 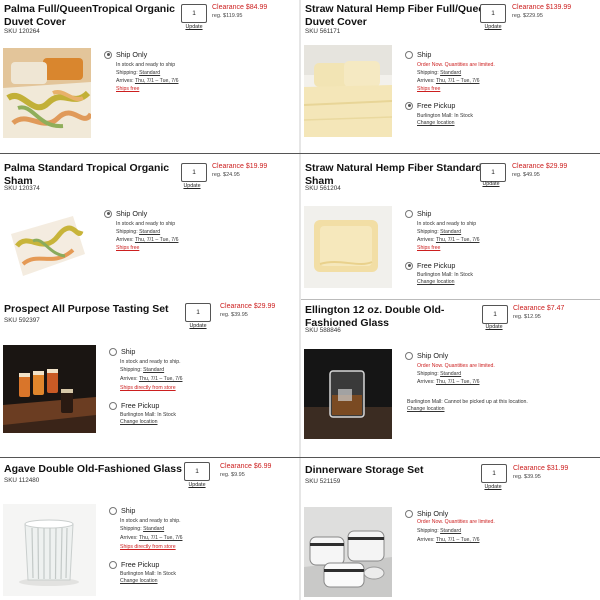 What do you see at coordinates (240, 166) in the screenshot?
I see `clearance-price: Clearance $19.99` at bounding box center [240, 166].